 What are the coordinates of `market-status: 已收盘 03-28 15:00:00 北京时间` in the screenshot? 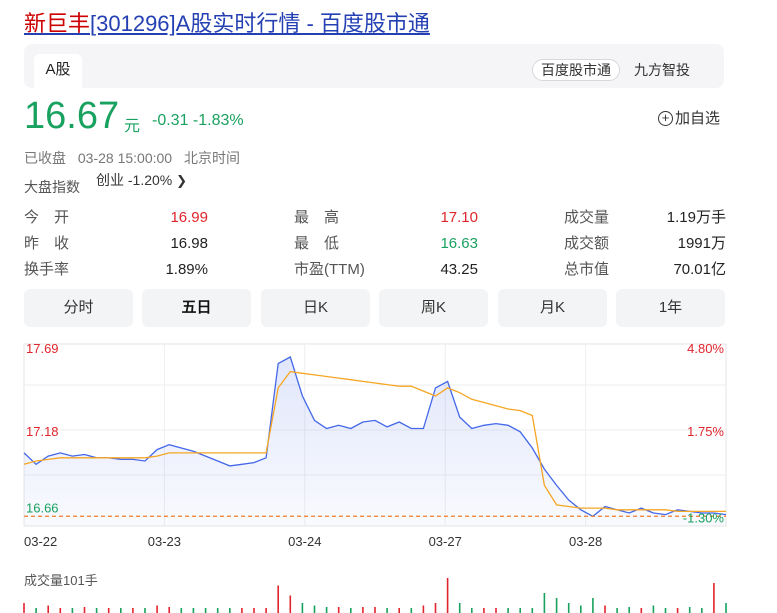 It's located at (136, 158).